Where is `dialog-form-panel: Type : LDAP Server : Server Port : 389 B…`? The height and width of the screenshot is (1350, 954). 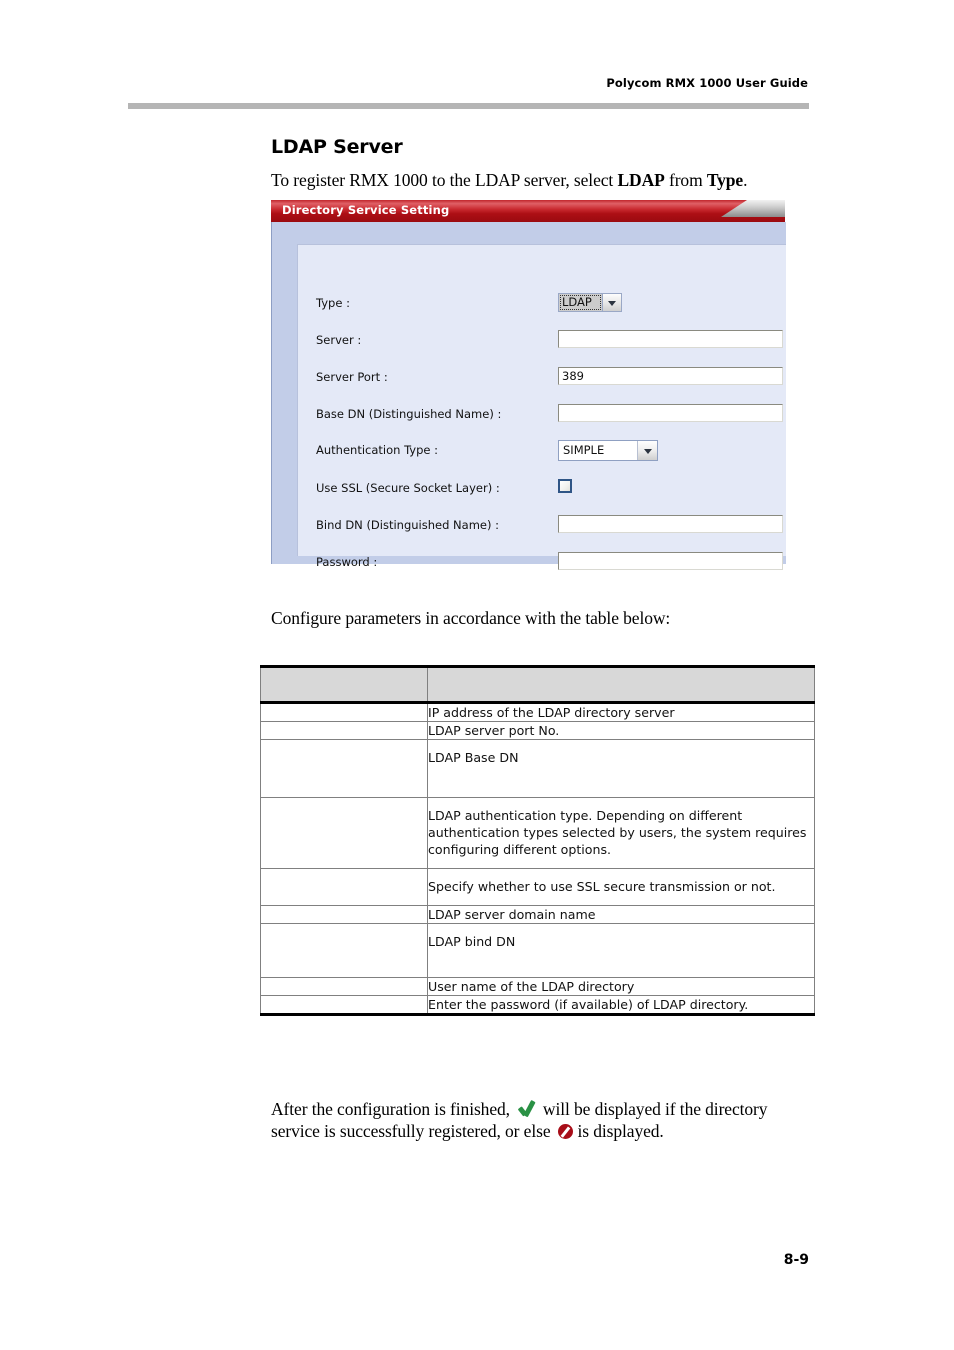 dialog-form-panel: Type : LDAP Server : Server Port : 389 B… is located at coordinates (541, 407).